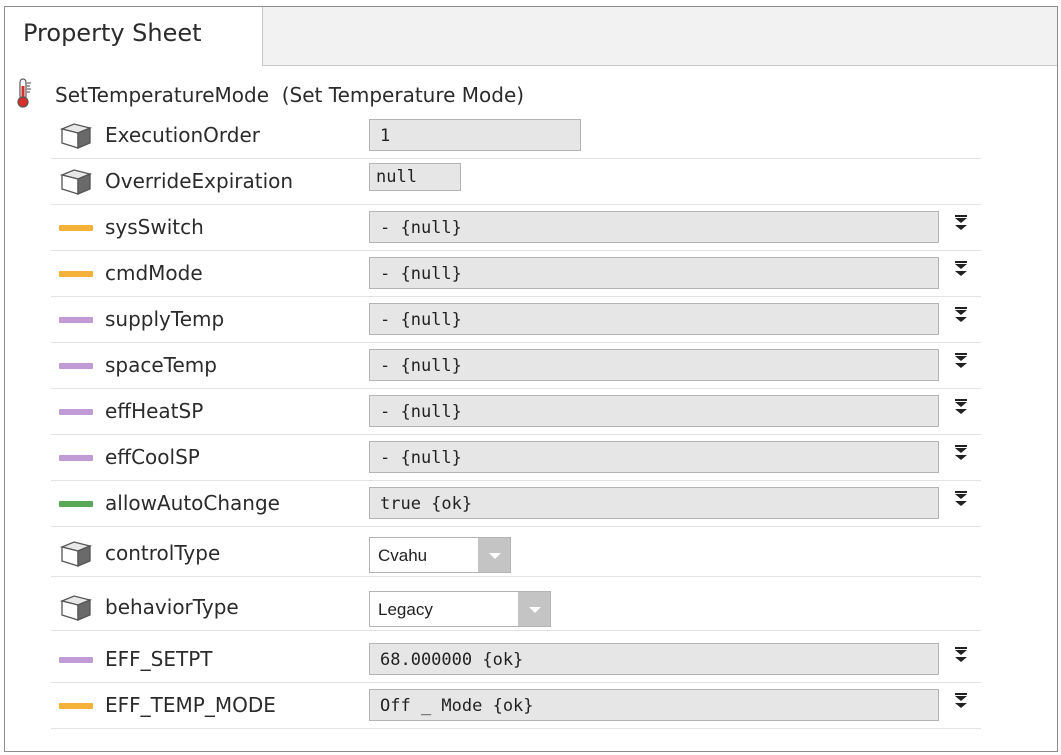  Describe the element at coordinates (199, 181) in the screenshot. I see `property-label: OverrideExpiration` at that location.